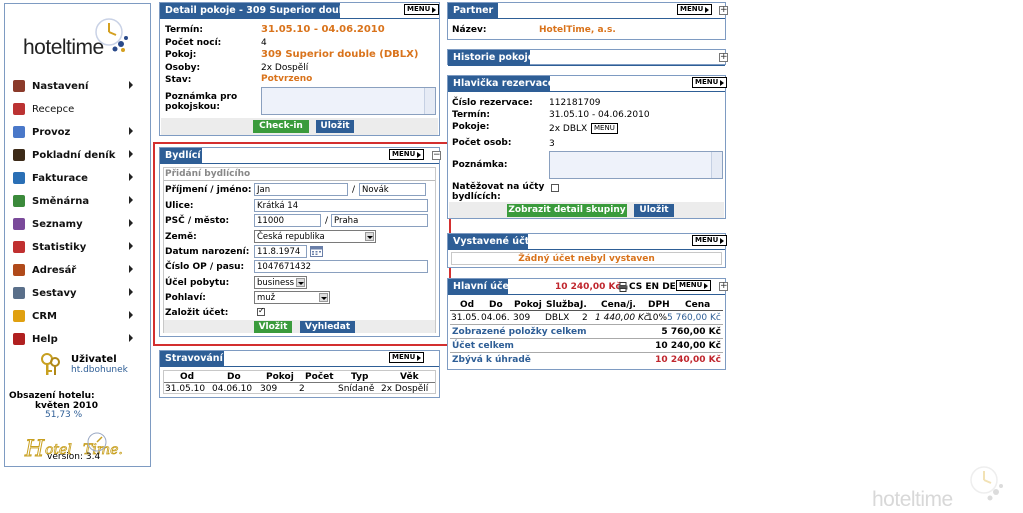  I want to click on checkin-button: Check-in, so click(281, 126).